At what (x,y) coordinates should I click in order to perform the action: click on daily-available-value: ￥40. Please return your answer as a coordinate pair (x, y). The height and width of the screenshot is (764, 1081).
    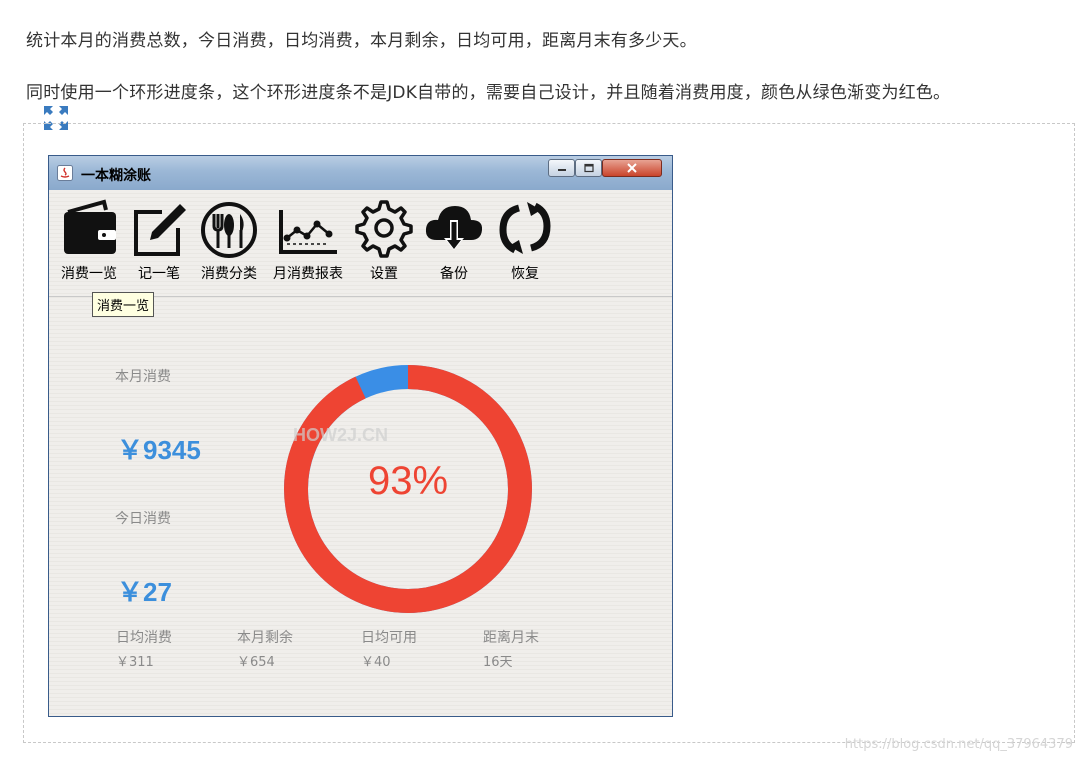
    Looking at the image, I should click on (376, 662).